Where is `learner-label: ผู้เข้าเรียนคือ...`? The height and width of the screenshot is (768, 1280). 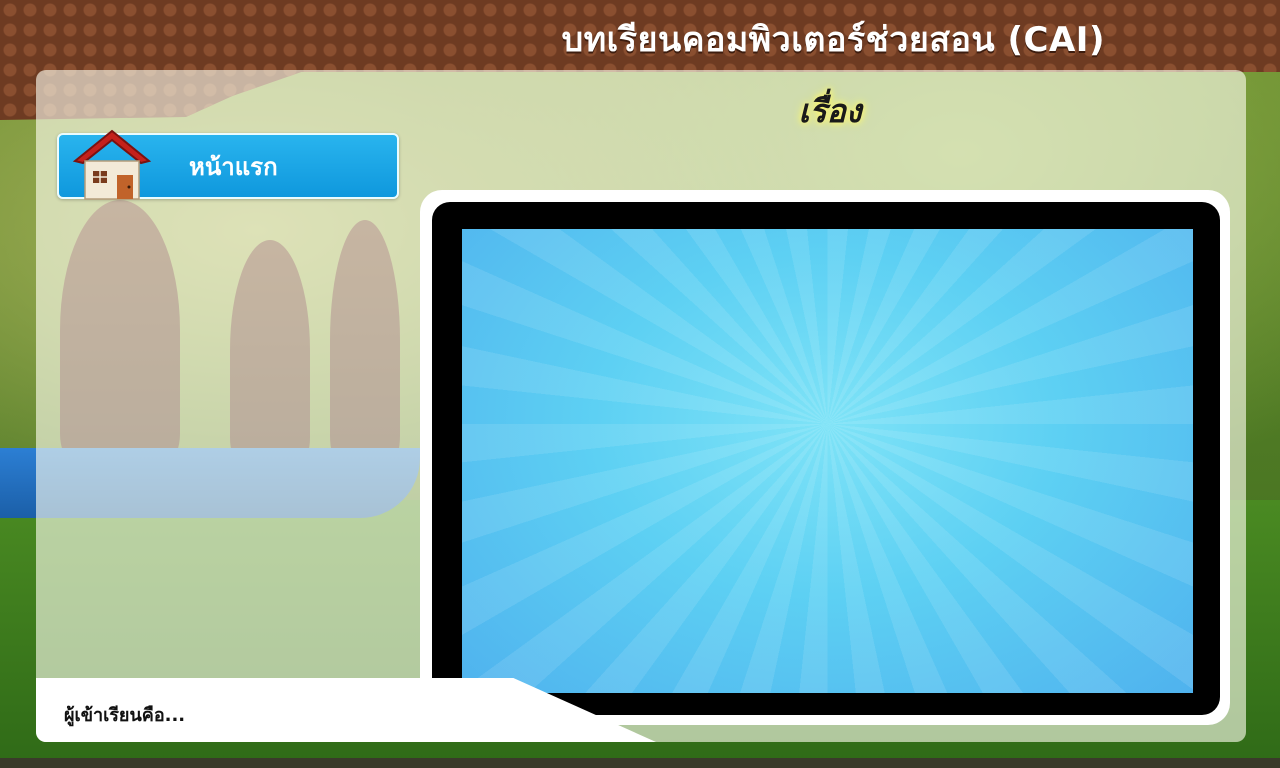 learner-label: ผู้เข้าเรียนคือ... is located at coordinates (125, 715).